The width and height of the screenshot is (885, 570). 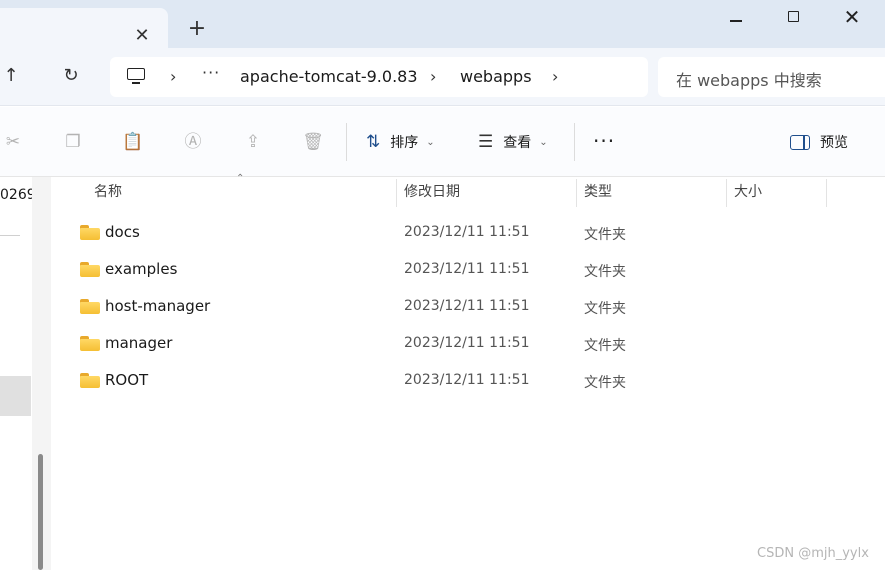 What do you see at coordinates (442, 24) in the screenshot?
I see `title-bar: ✕ + ✕` at bounding box center [442, 24].